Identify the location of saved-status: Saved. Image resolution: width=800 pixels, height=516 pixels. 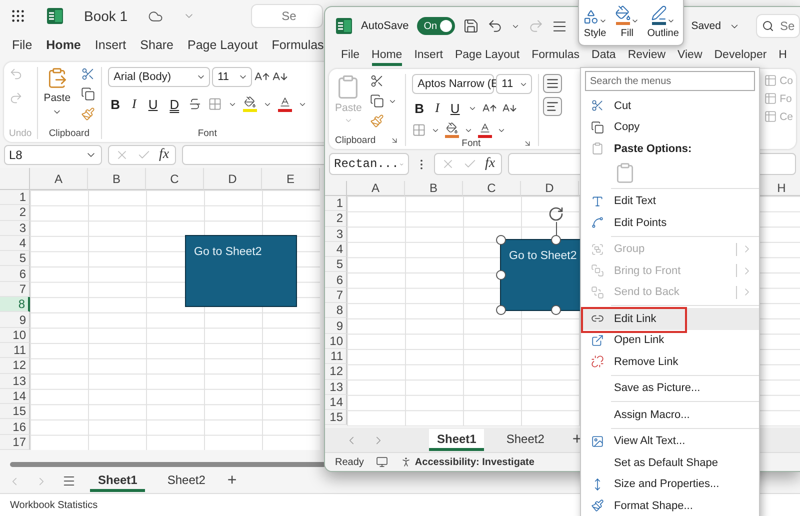
(706, 26).